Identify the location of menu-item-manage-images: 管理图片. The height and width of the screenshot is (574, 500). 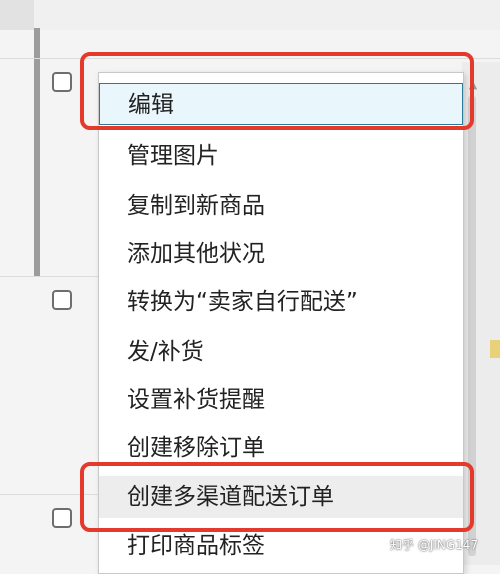
(281, 156).